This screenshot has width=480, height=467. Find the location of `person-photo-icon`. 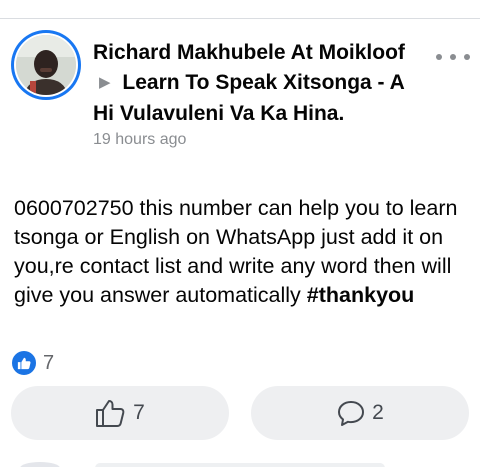

person-photo-icon is located at coordinates (46, 65).